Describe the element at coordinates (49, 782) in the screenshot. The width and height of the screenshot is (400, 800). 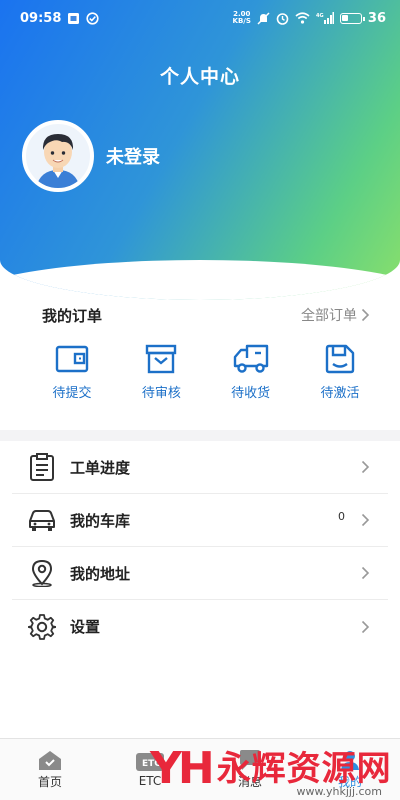
I see `tab-label: 首页` at that location.